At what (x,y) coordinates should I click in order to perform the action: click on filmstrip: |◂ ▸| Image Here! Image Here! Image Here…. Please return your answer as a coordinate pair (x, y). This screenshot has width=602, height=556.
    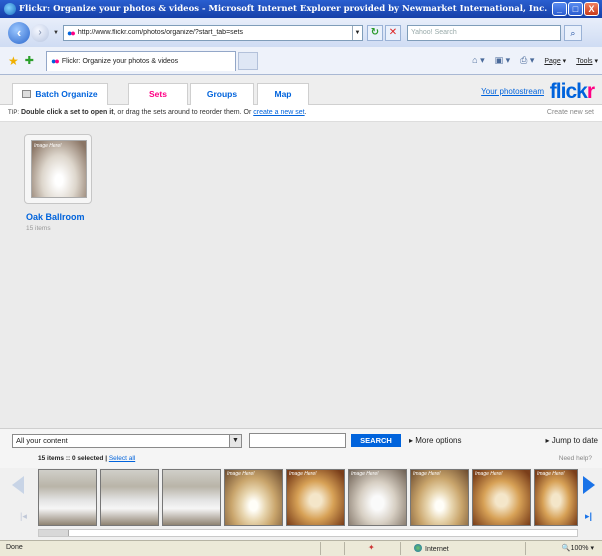
    Looking at the image, I should click on (301, 504).